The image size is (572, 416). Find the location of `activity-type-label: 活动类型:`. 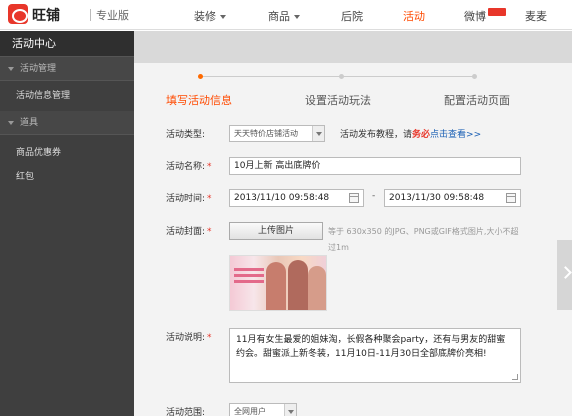

activity-type-label: 活动类型: is located at coordinates (186, 135).